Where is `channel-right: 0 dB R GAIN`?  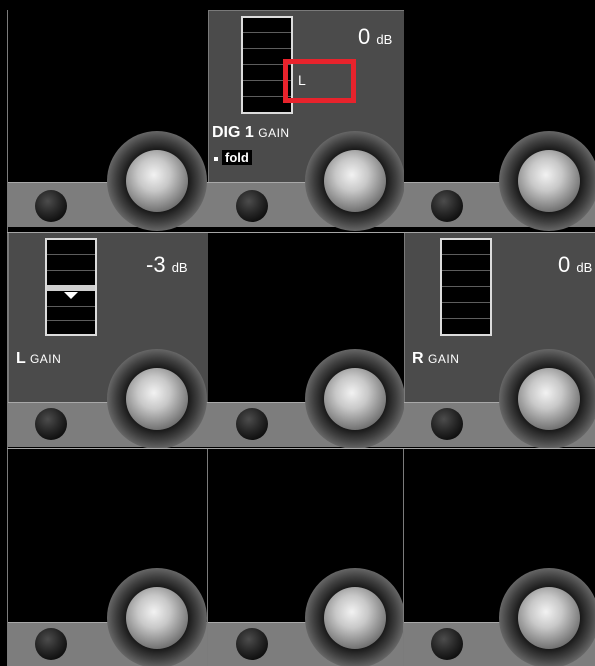
channel-right: 0 dB R GAIN is located at coordinates (499, 340).